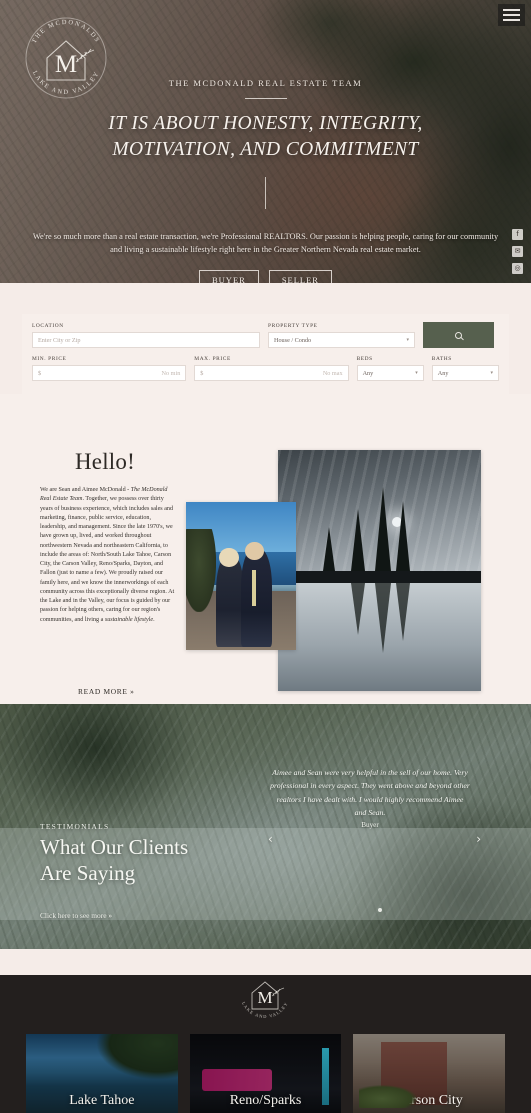 The height and width of the screenshot is (1113, 531). What do you see at coordinates (85, 490) in the screenshot?
I see `about-intro: We are Sean and Aimee McDonald -` at bounding box center [85, 490].